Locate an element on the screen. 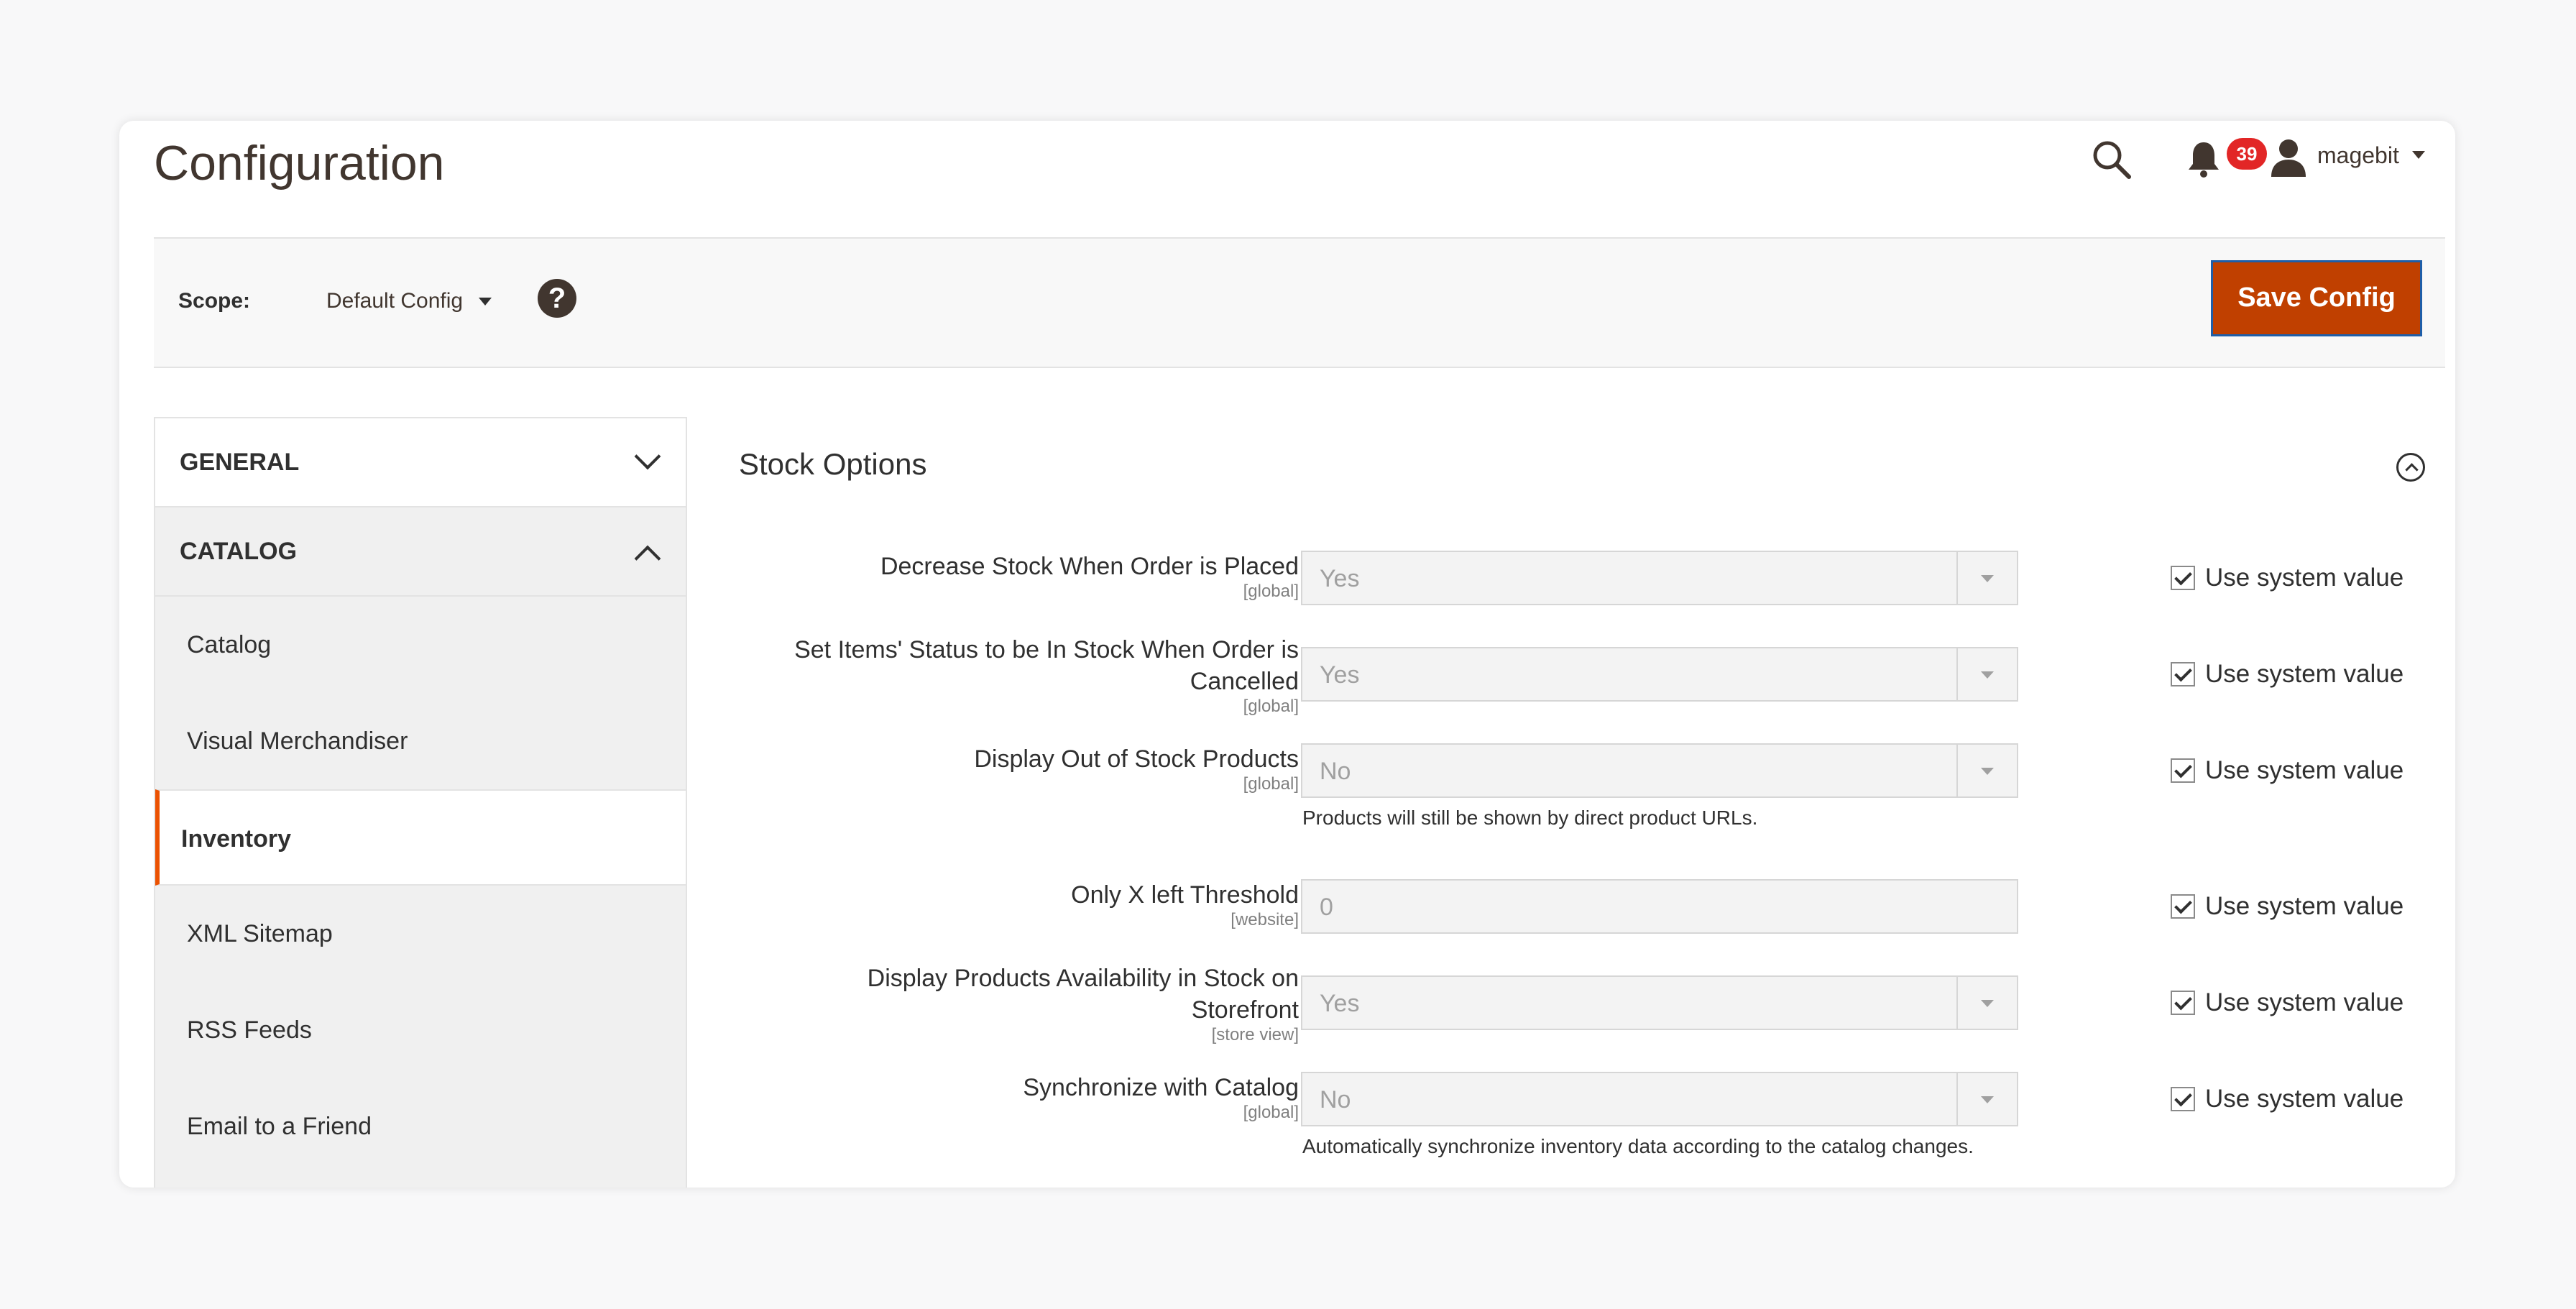  sidebar-item-visual-merchandiser: Visual Merchandiser is located at coordinates (420, 741).